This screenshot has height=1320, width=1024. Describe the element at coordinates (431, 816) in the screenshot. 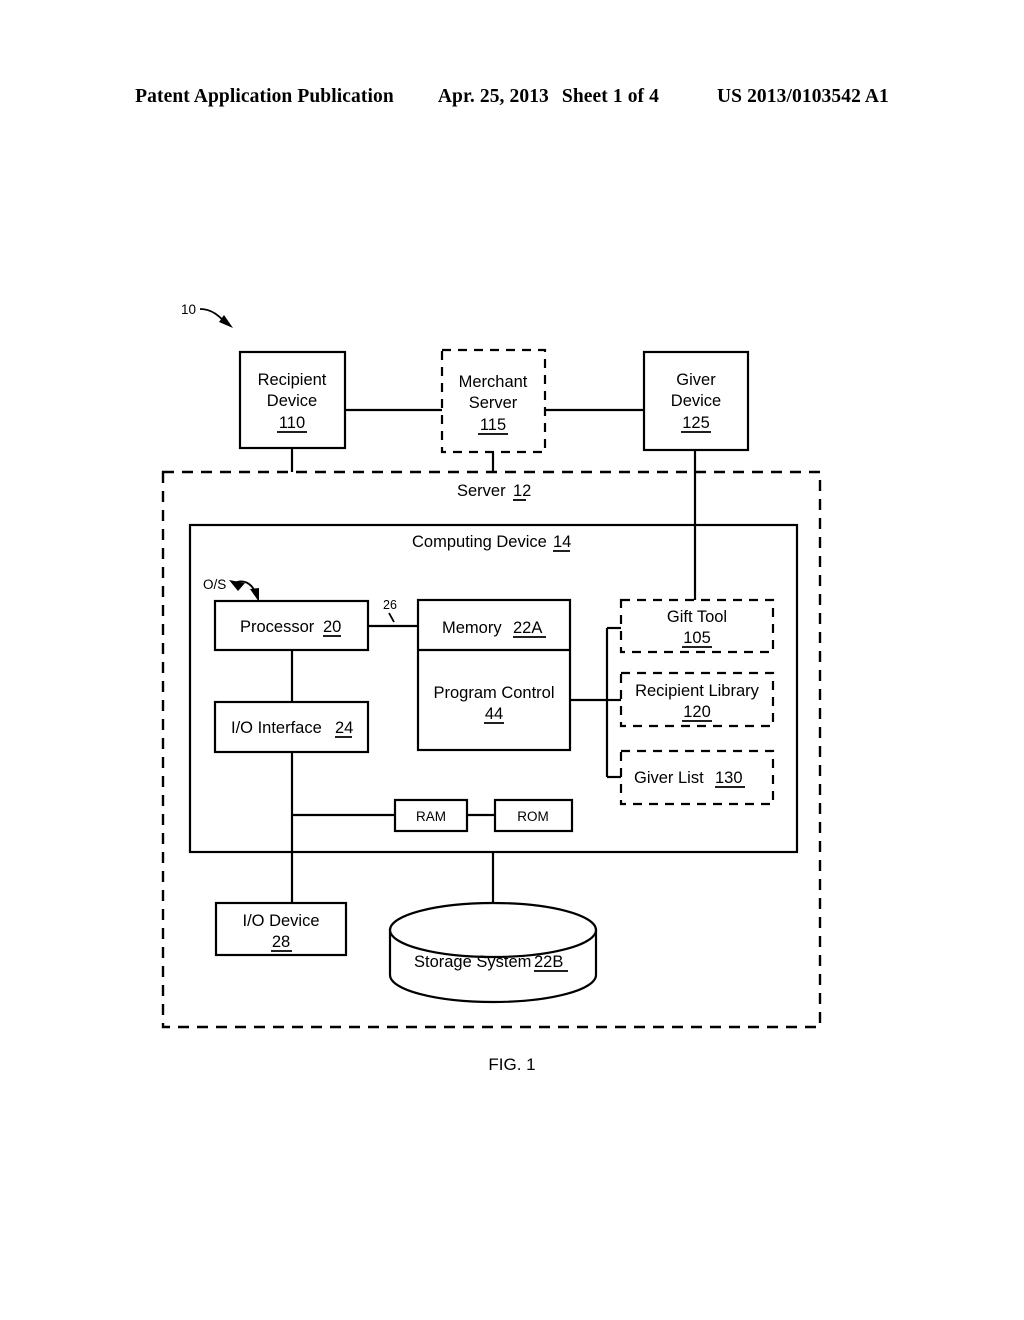

I see `ram-label: RAM` at that location.